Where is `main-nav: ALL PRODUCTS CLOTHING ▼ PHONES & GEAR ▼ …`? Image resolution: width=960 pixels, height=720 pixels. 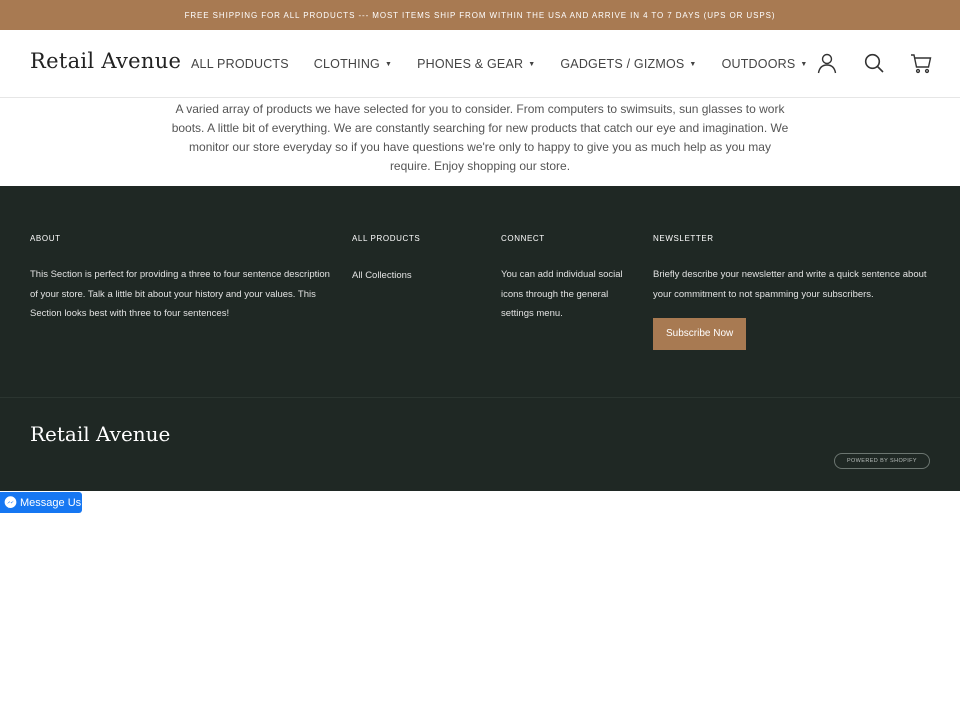
main-nav: ALL PRODUCTS CLOTHING ▼ PHONES & GEAR ▼ … is located at coordinates (512, 64).